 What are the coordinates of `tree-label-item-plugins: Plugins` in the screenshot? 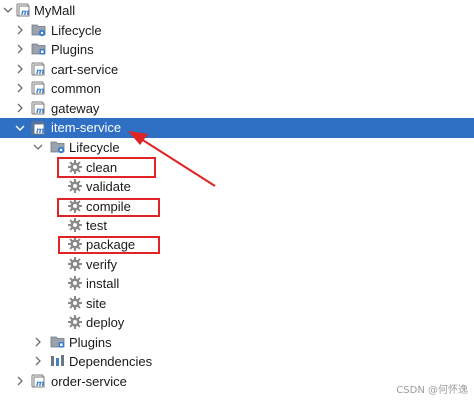 It's located at (90, 342).